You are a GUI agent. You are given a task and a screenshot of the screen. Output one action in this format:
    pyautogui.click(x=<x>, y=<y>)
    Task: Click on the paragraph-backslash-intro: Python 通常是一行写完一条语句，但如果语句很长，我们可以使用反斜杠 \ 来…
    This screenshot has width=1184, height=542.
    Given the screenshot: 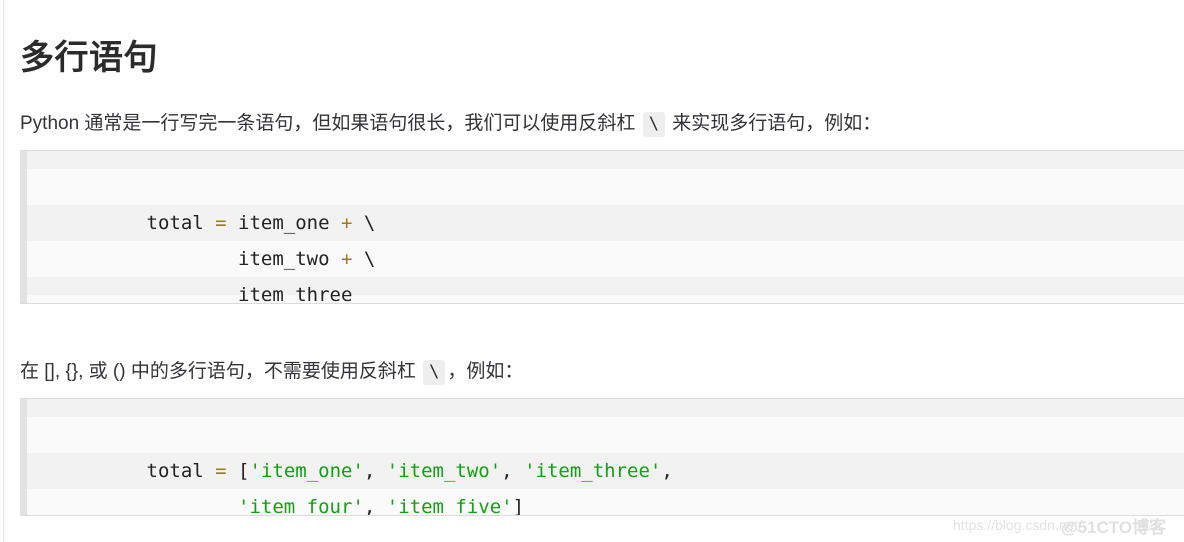 What is the action you would take?
    pyautogui.click(x=450, y=124)
    